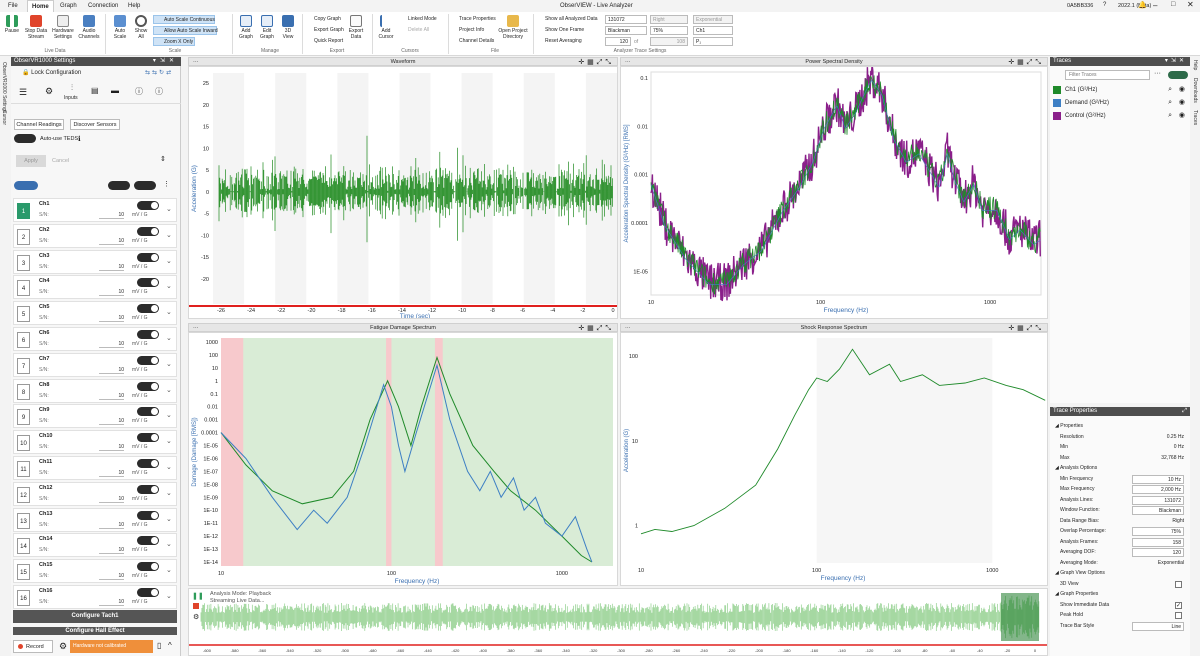 This screenshot has width=1200, height=656. Describe the element at coordinates (23, 391) in the screenshot. I see `channel-number: 8` at that location.